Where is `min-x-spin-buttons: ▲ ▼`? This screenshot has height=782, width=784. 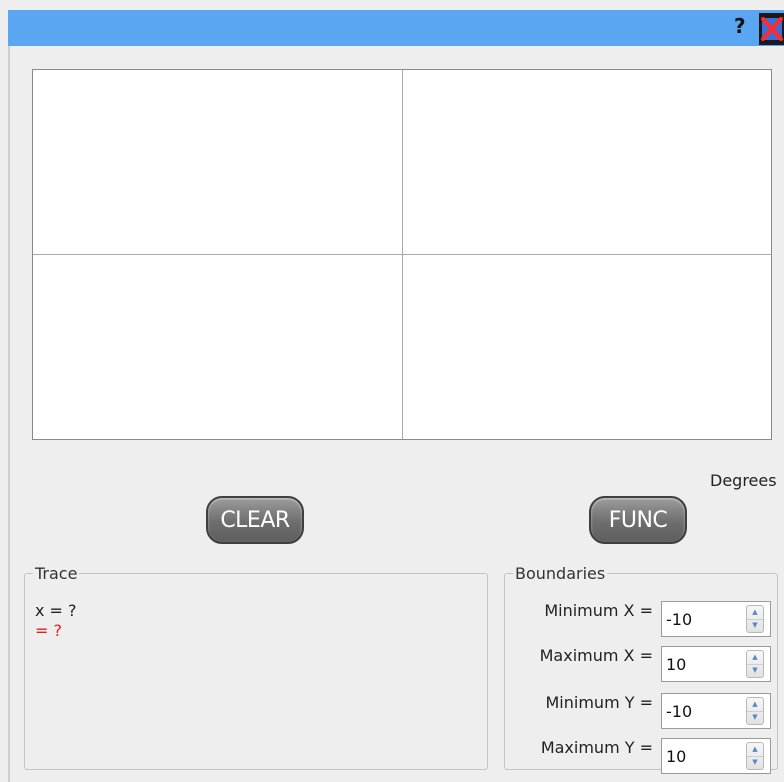 min-x-spin-buttons: ▲ ▼ is located at coordinates (755, 619).